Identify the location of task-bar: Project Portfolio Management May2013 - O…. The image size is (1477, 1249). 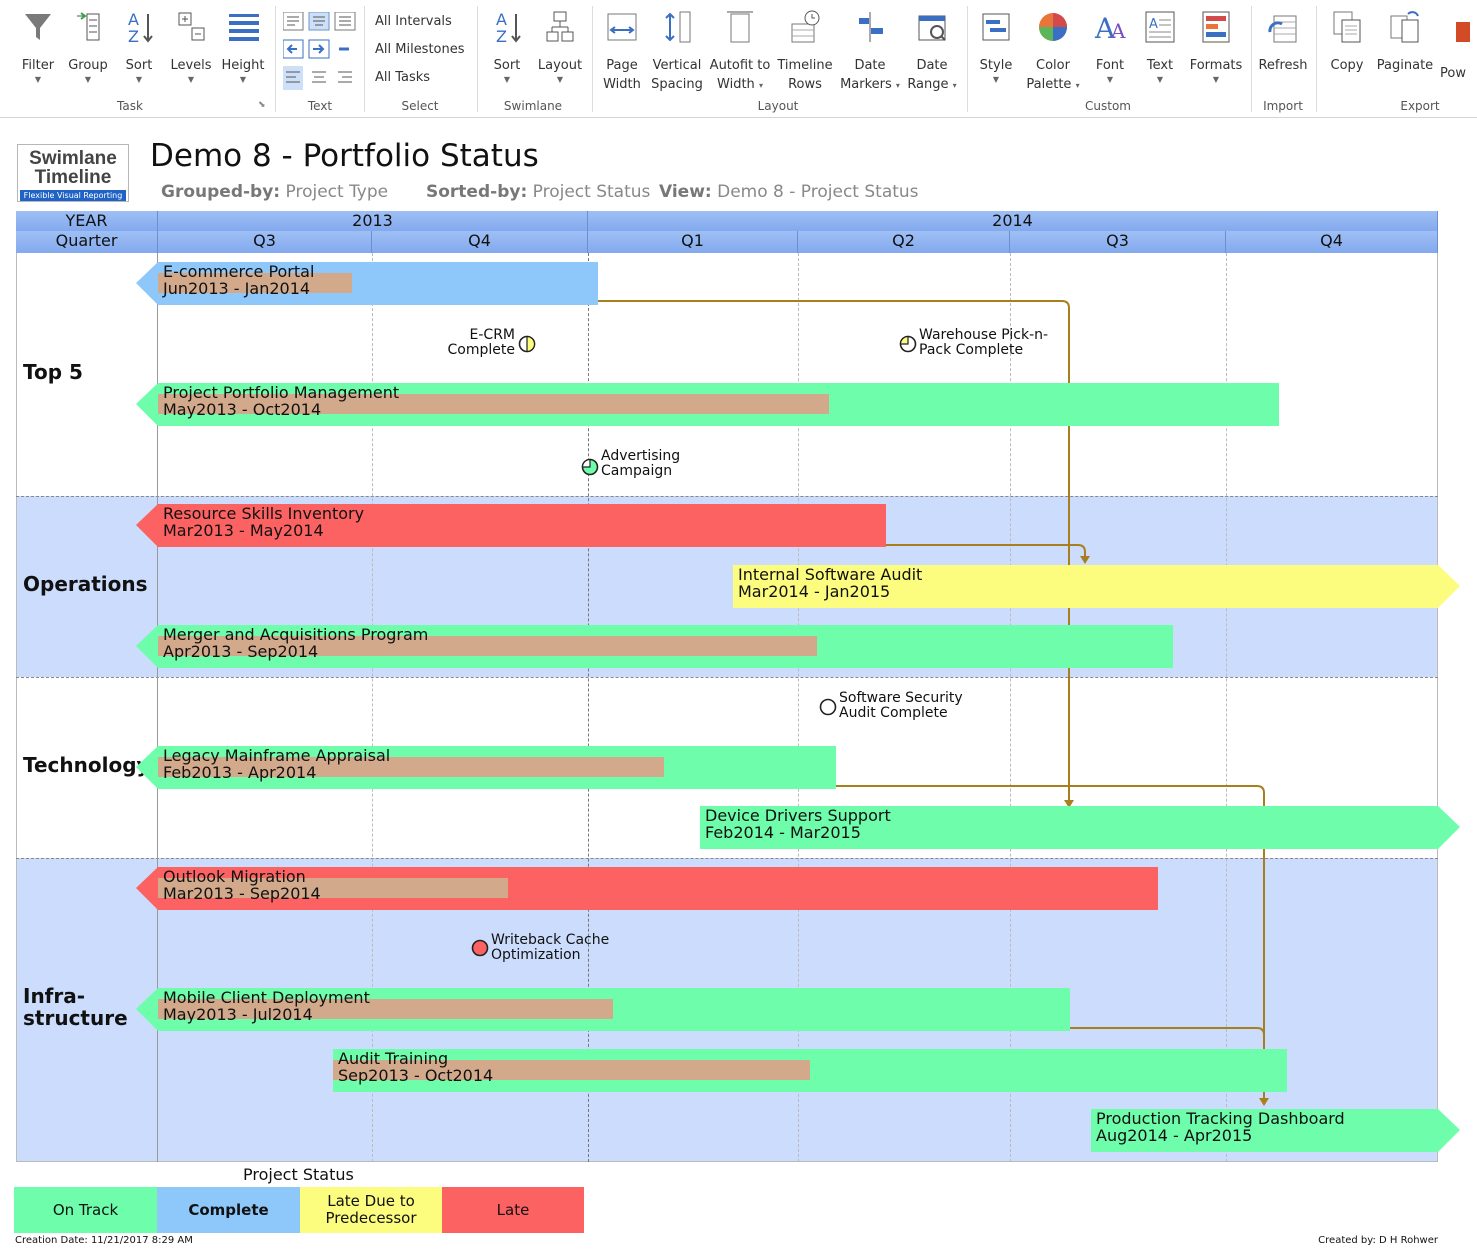
(718, 404).